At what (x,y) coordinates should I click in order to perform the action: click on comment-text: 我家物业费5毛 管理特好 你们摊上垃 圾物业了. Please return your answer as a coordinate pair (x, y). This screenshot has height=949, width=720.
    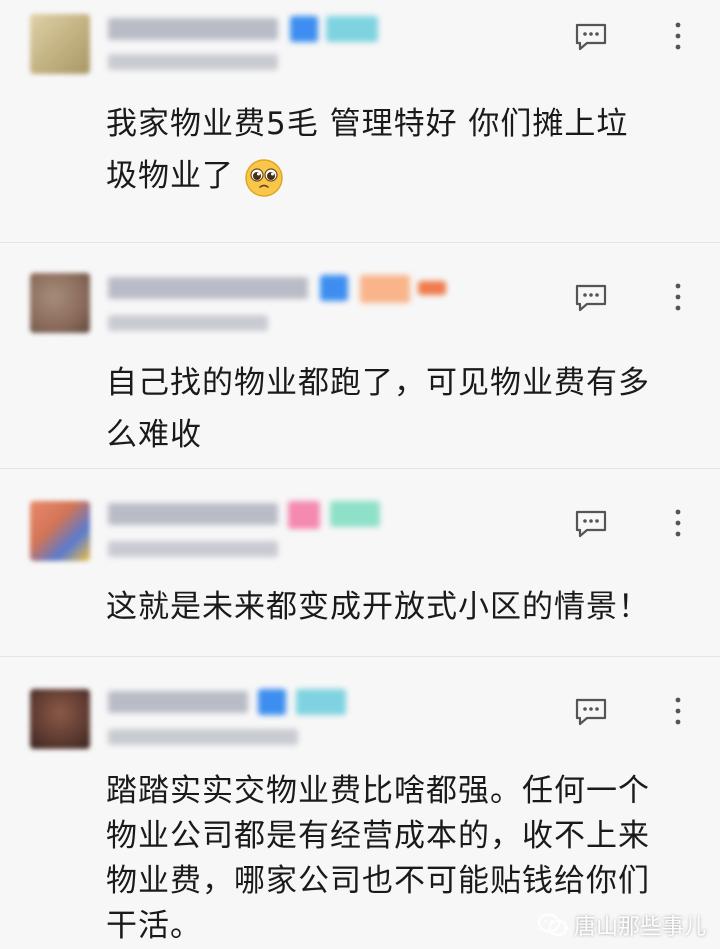
    Looking at the image, I should click on (396, 150).